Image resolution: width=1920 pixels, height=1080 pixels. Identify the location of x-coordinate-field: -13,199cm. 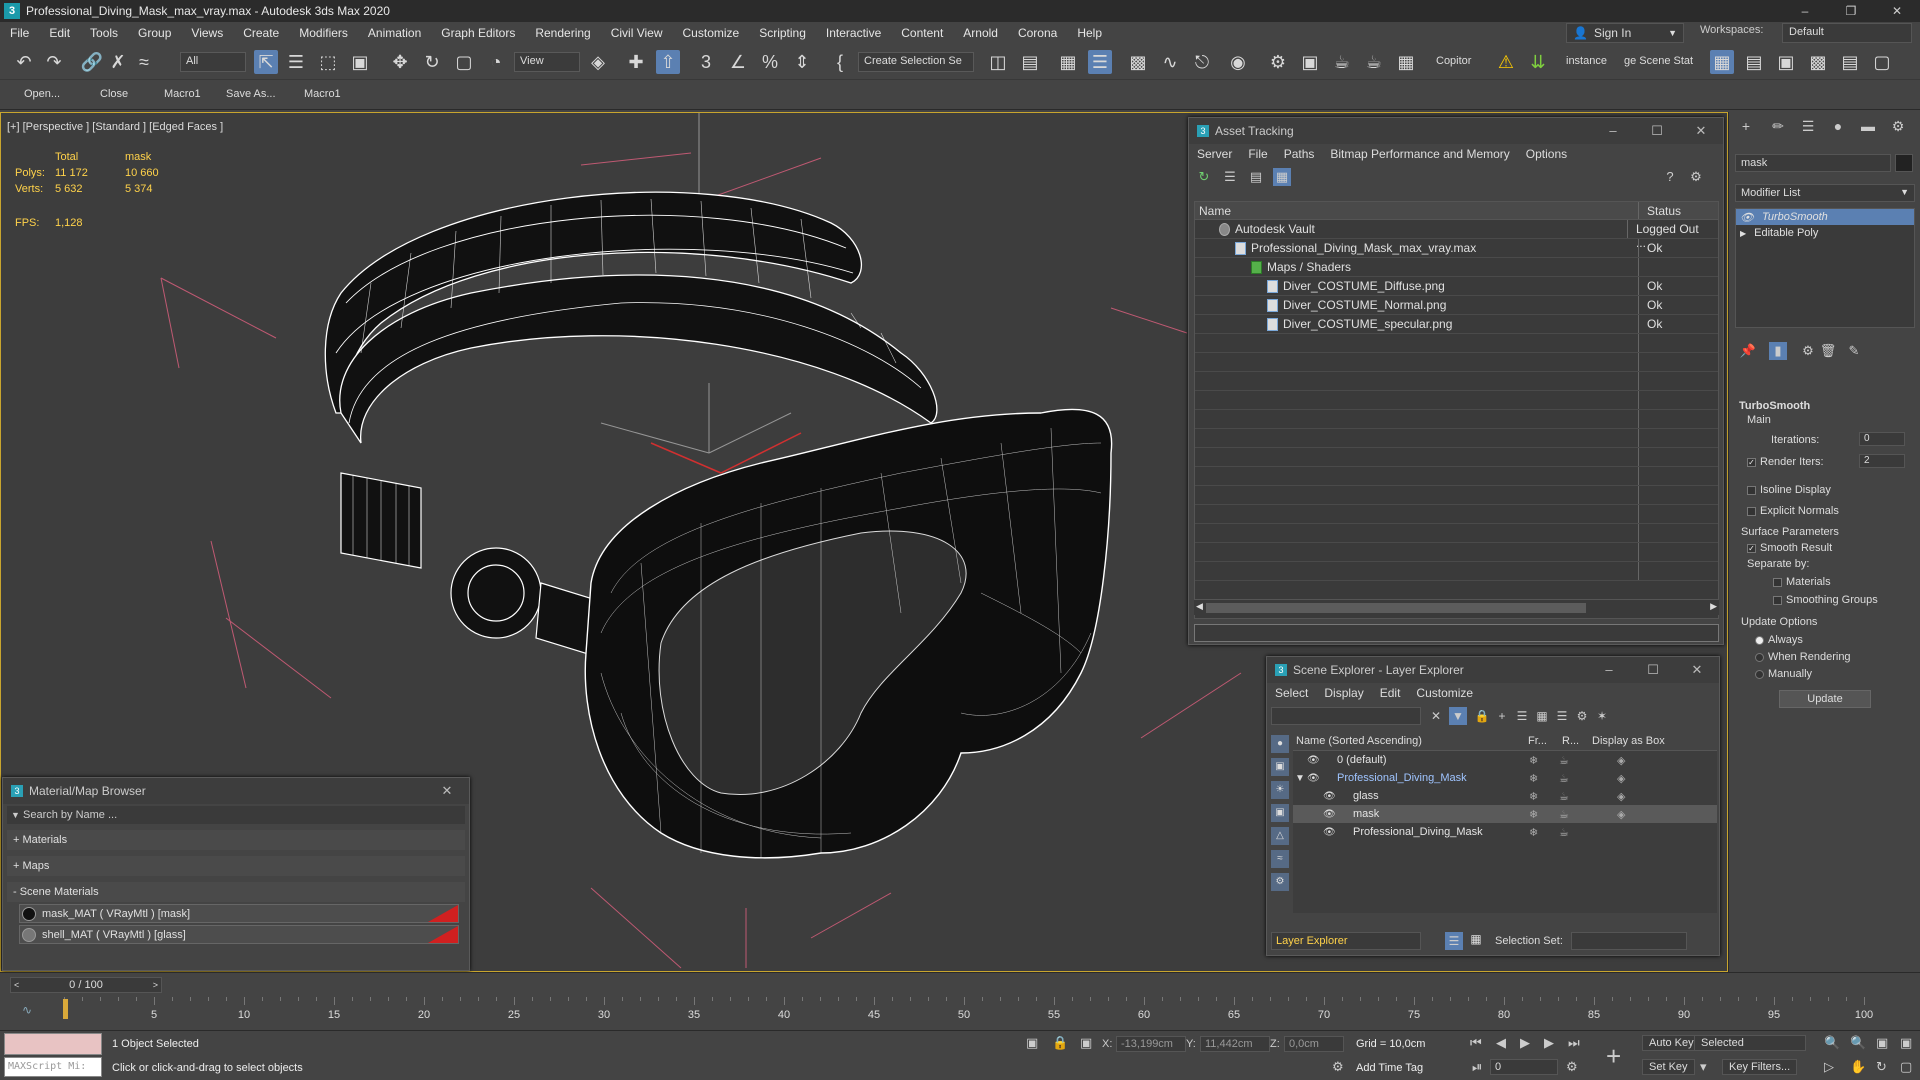
(1151, 1044).